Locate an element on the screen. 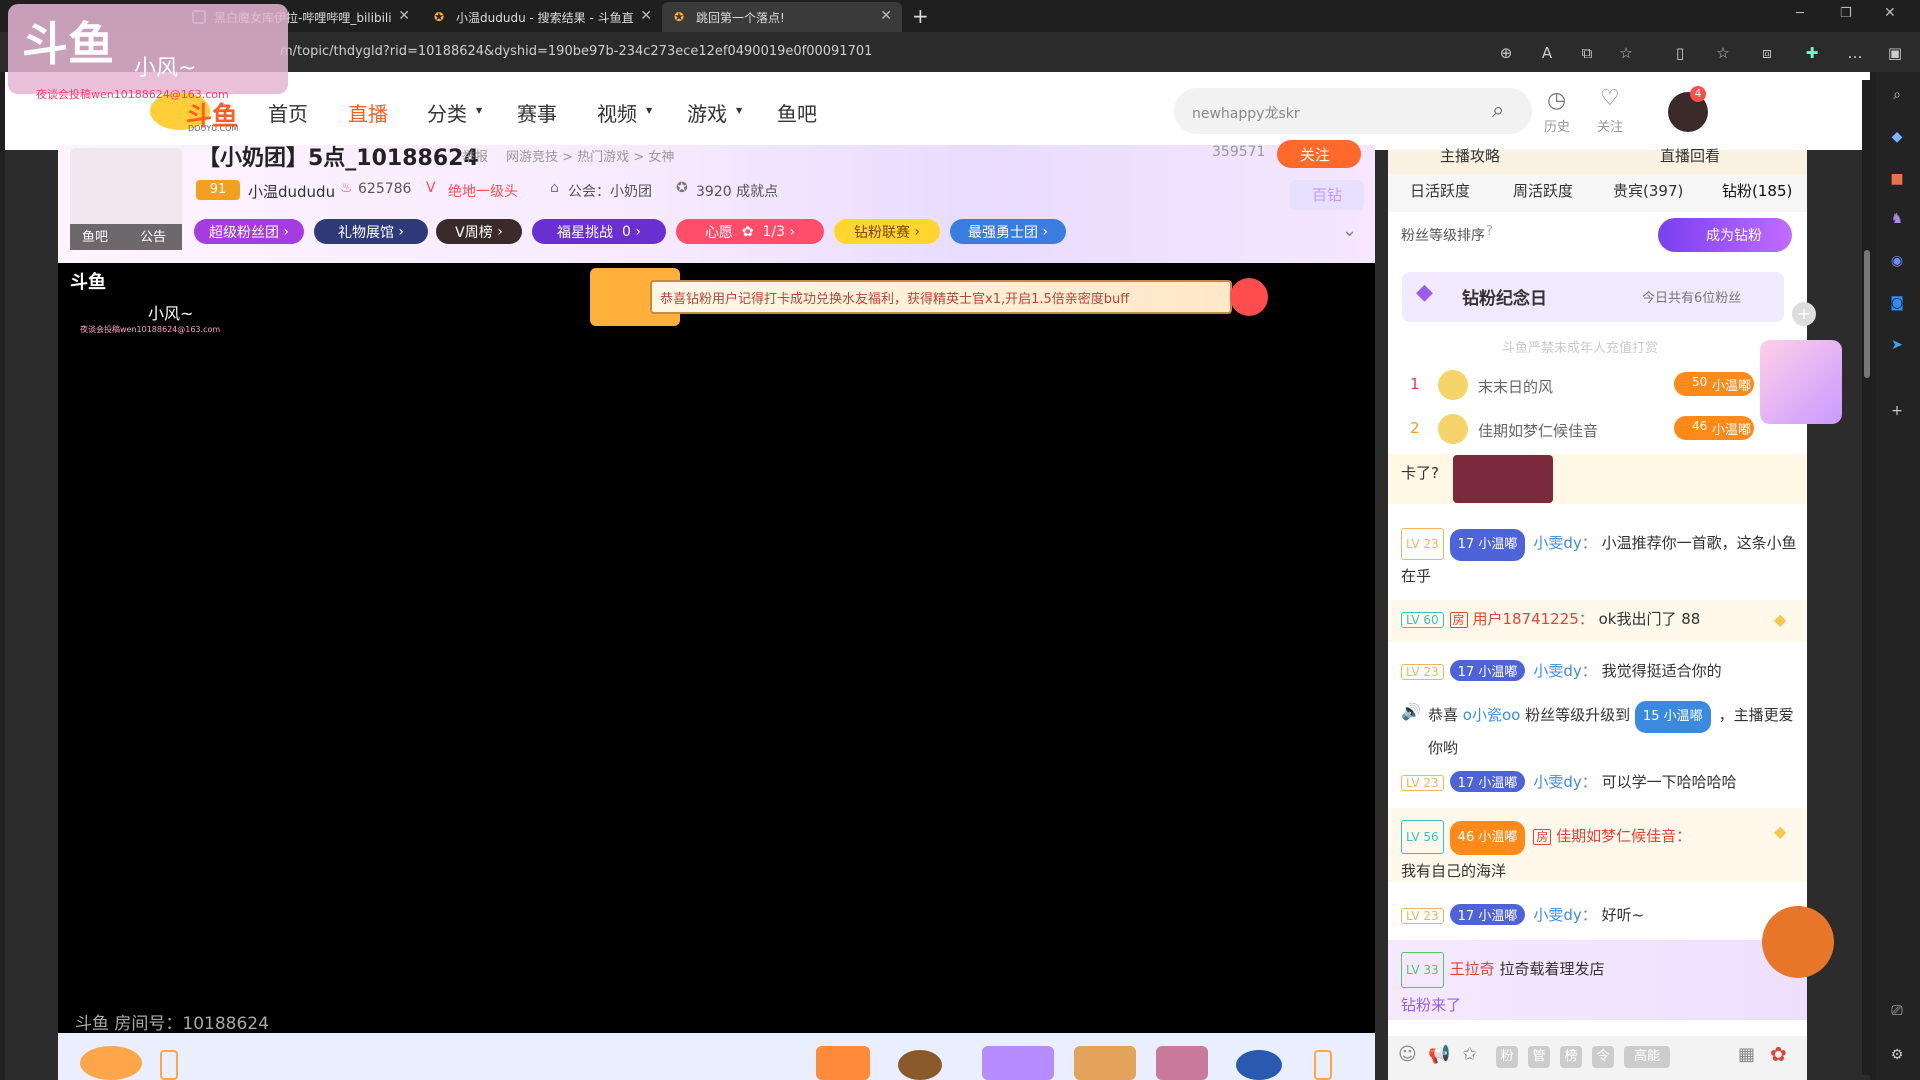  page-scrollbar is located at coordinates (1867, 577).